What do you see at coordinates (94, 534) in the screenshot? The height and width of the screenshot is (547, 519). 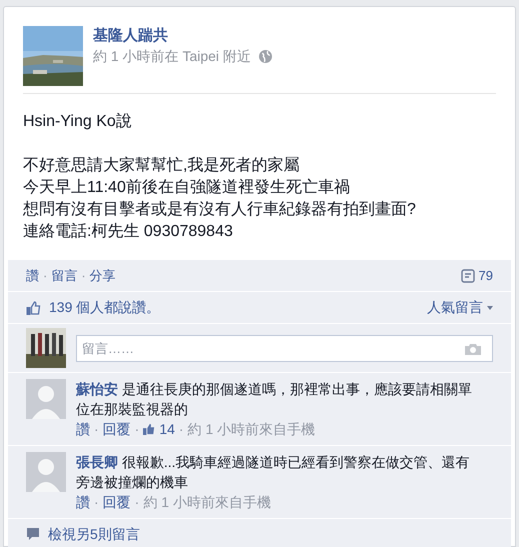 I see `view-more-comments-link: 檢視另5則留言` at bounding box center [94, 534].